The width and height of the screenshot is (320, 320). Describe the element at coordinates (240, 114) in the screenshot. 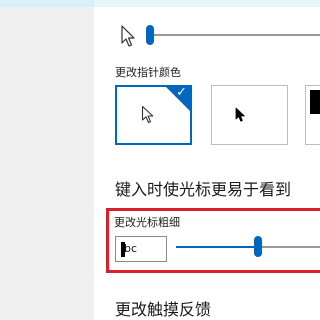

I see `black-pointer-icon` at that location.